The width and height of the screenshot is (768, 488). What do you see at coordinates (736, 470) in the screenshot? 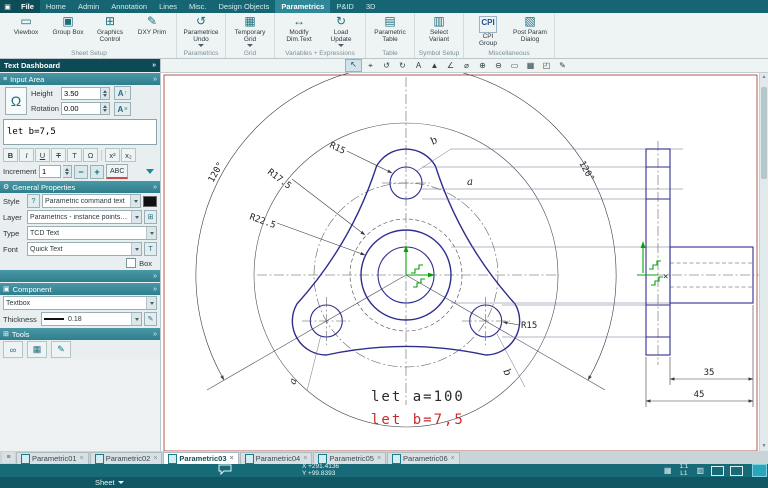
I see `display-icon` at bounding box center [736, 470].